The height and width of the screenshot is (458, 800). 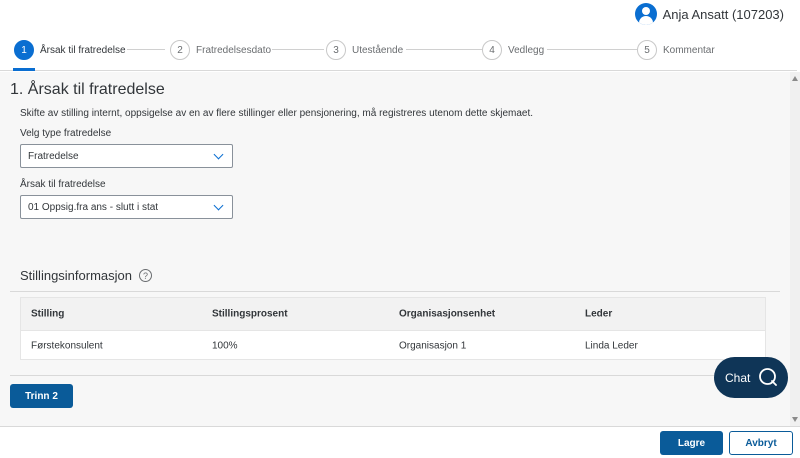 I want to click on chat-bubble-icon, so click(x=768, y=377).